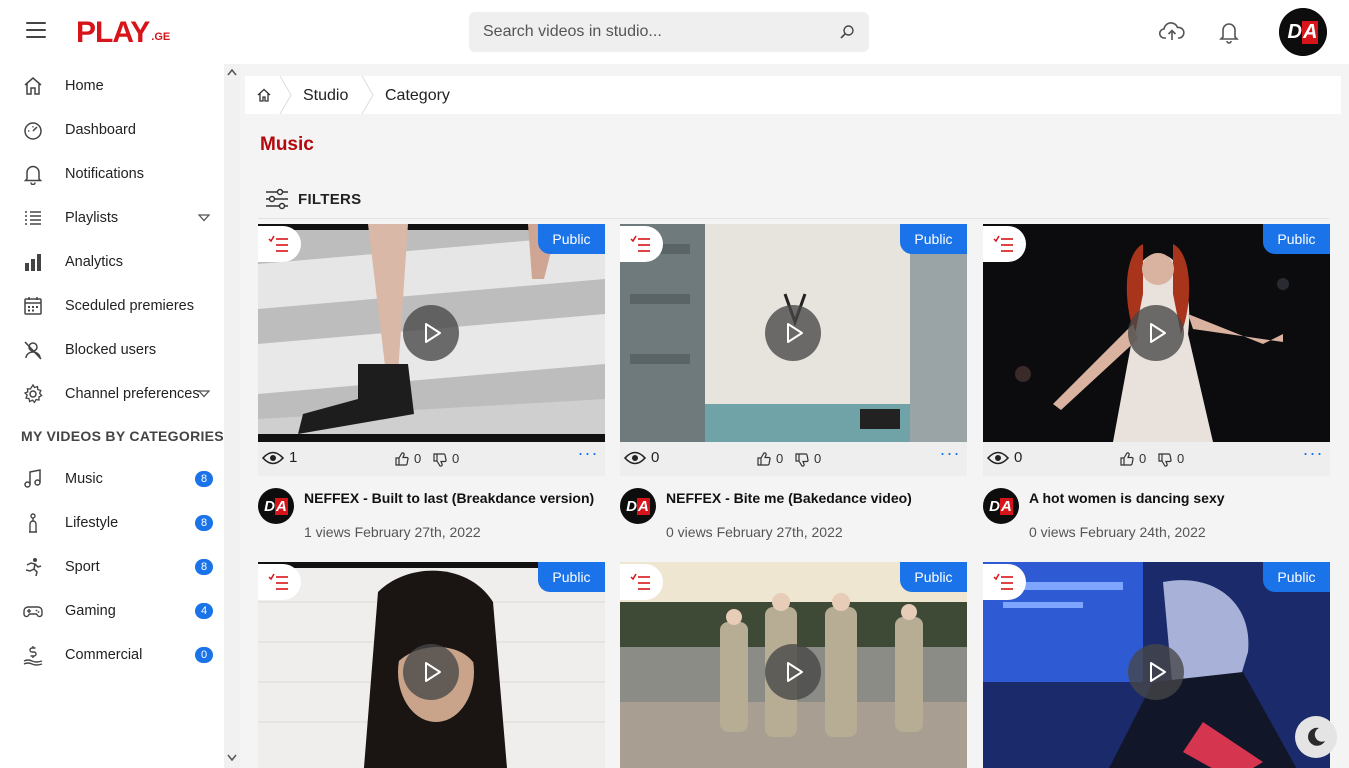  I want to click on gear-icon, so click(33, 393).